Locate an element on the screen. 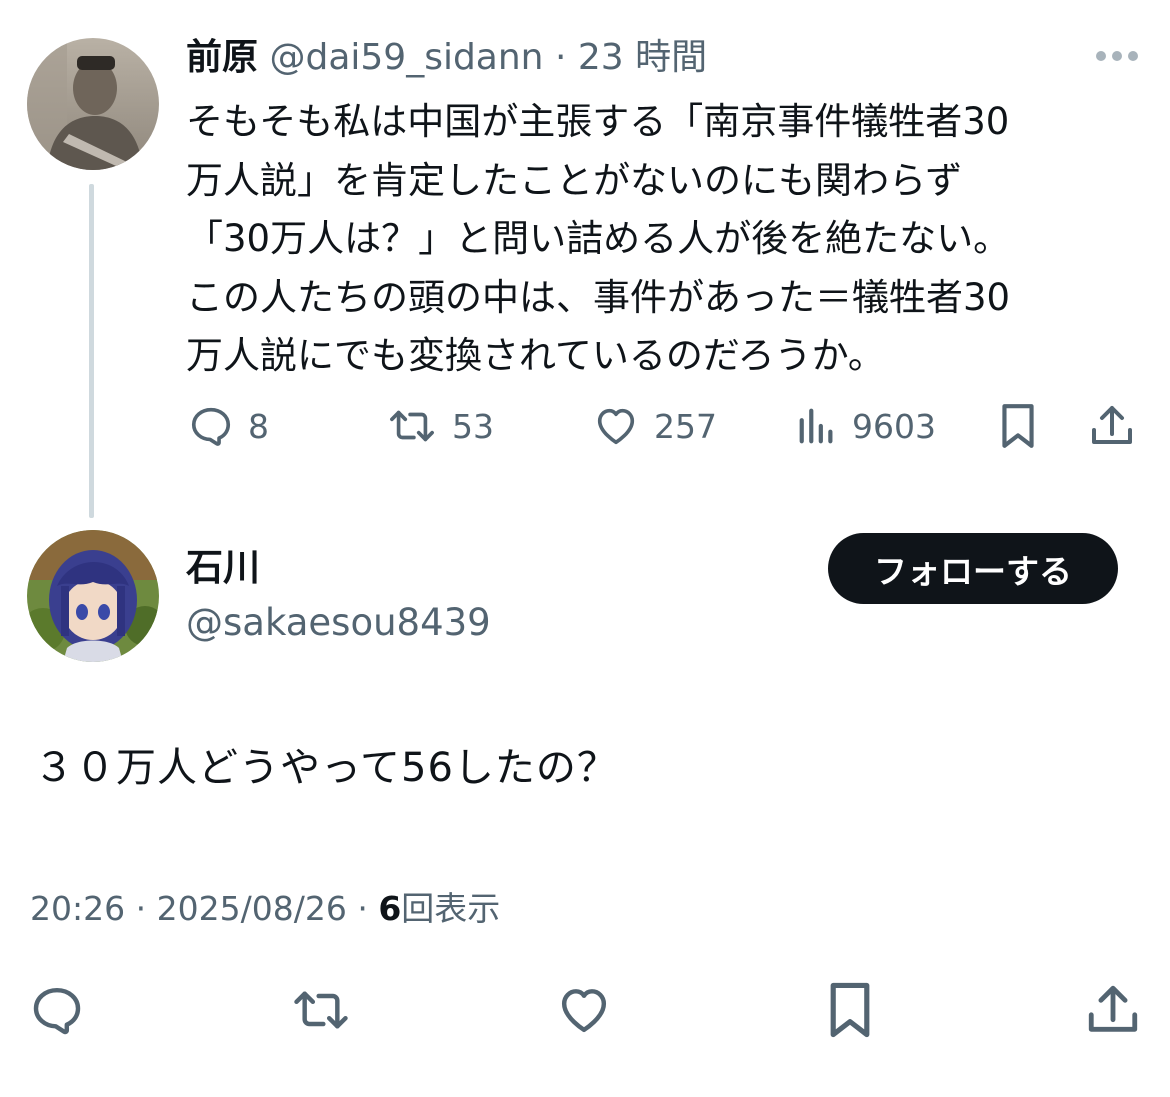 The image size is (1170, 1097). avatar-image is located at coordinates (93, 596).